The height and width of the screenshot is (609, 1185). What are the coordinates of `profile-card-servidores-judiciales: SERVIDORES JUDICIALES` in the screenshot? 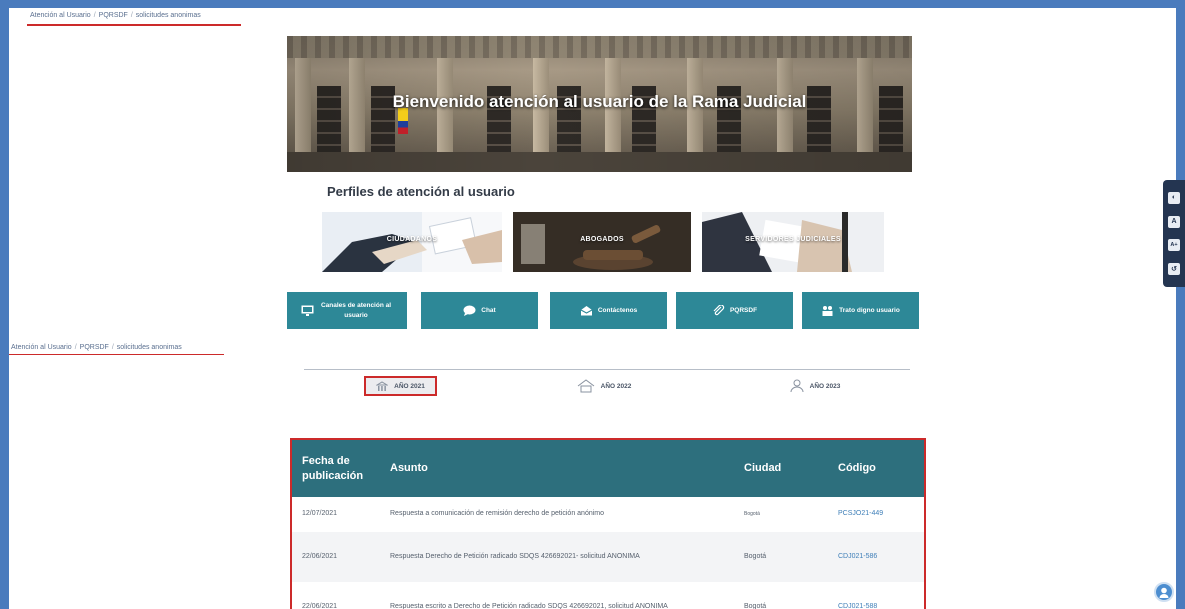 It's located at (793, 242).